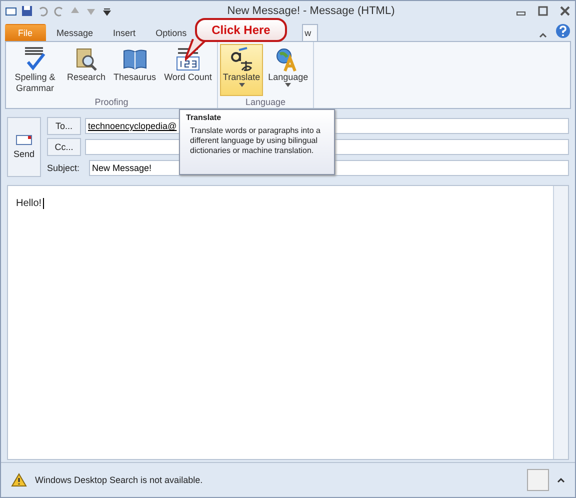 The image size is (576, 498). I want to click on tooltip-text: Translate words or paragraphs into a different language by using bilingual dictionaries or machine translation., so click(255, 141).